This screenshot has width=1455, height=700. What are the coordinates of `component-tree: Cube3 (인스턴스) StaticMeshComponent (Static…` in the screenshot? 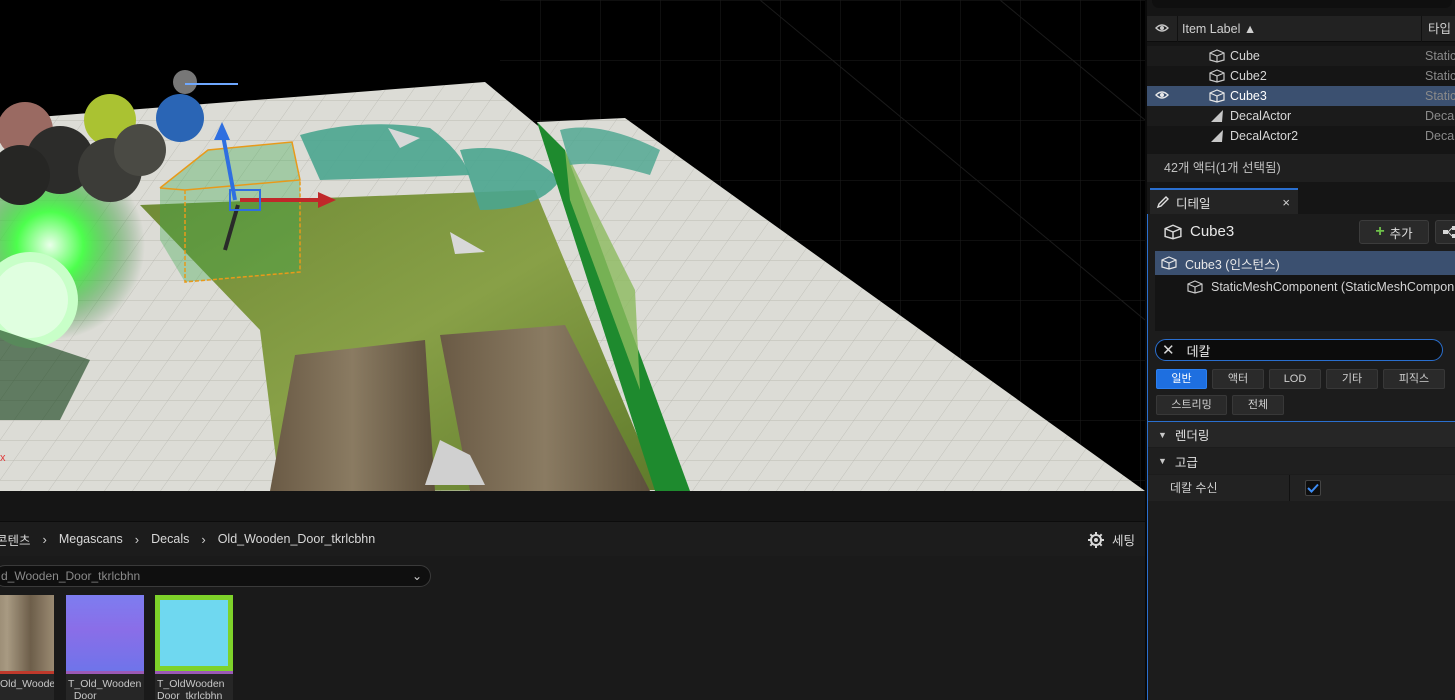 It's located at (1305, 291).